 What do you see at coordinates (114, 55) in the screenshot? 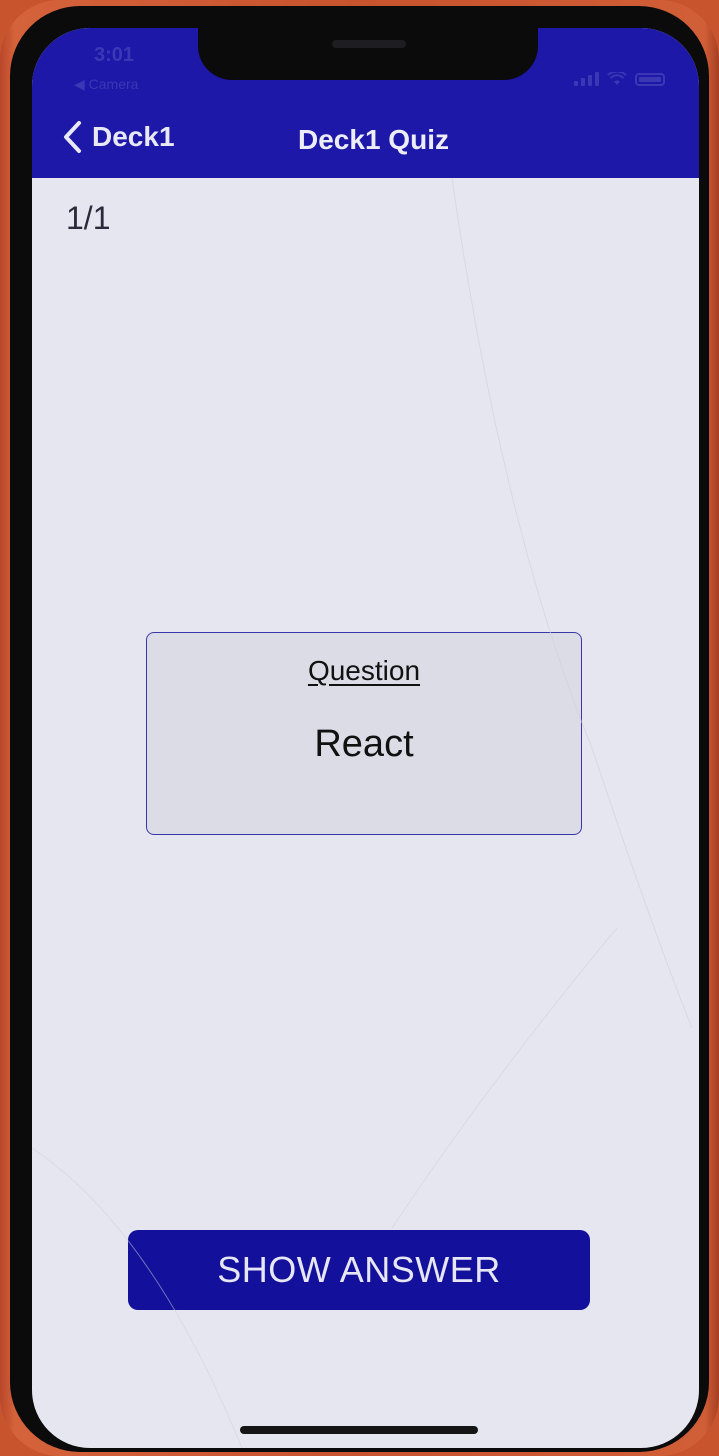
I see `status-time: 3:01` at bounding box center [114, 55].